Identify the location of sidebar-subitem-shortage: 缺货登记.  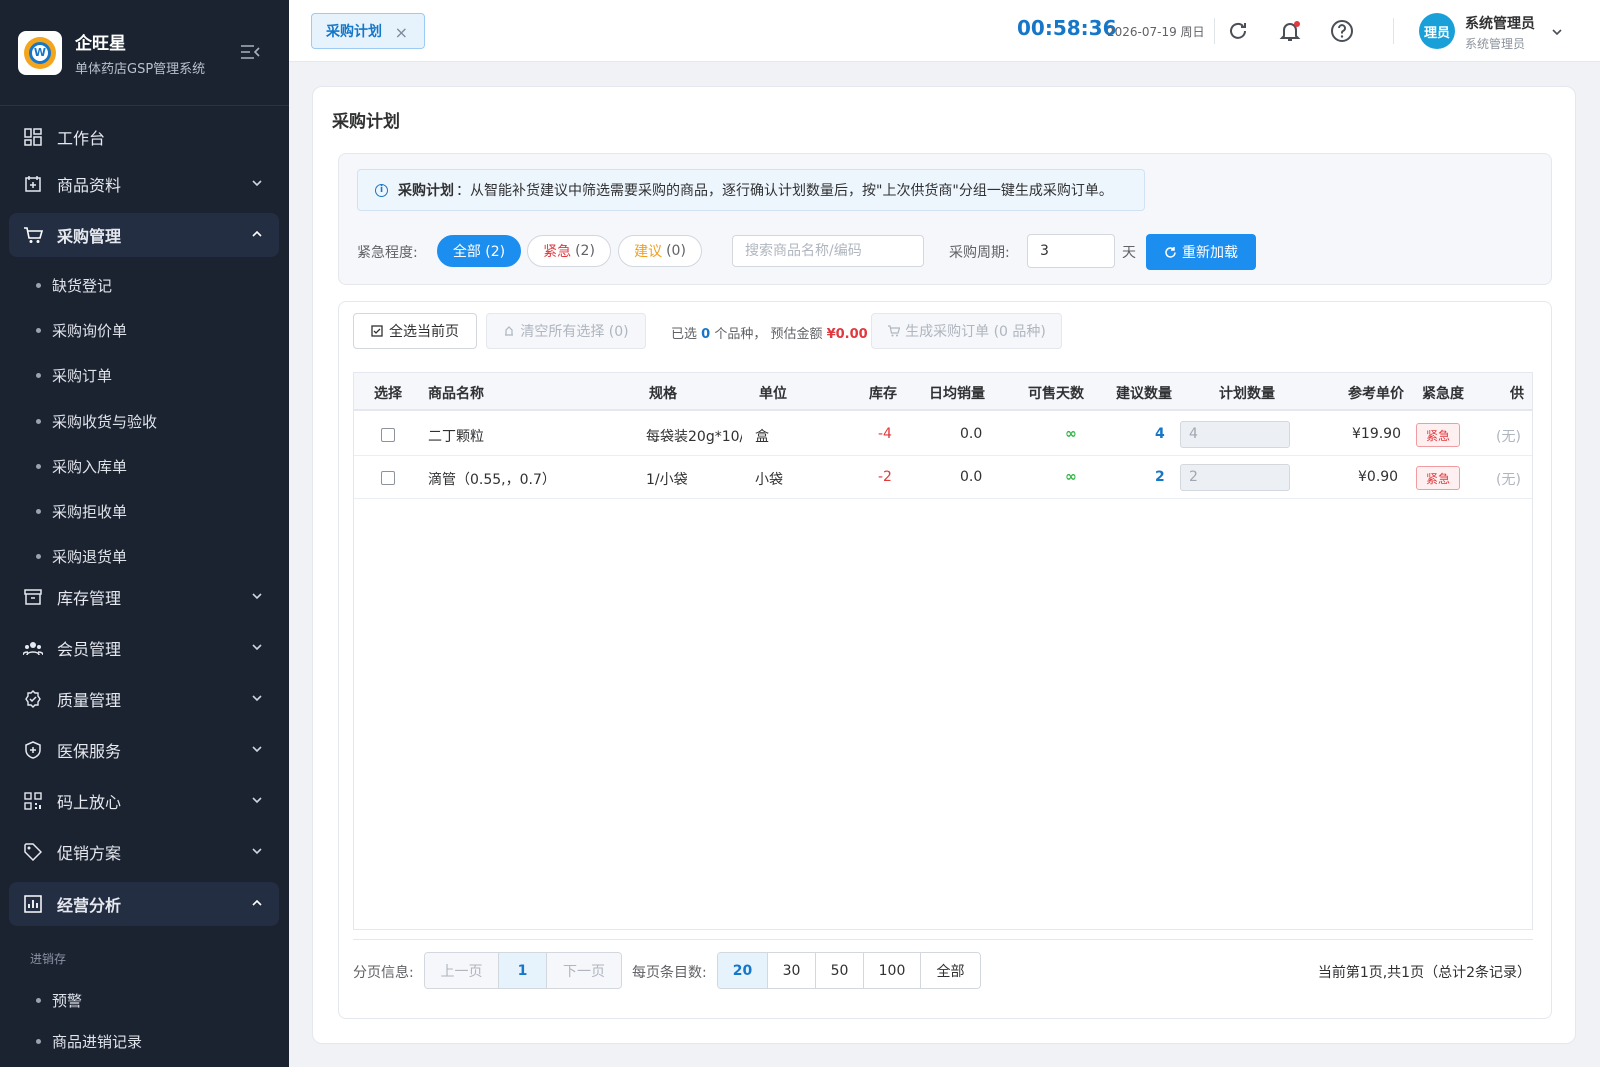
(74, 285).